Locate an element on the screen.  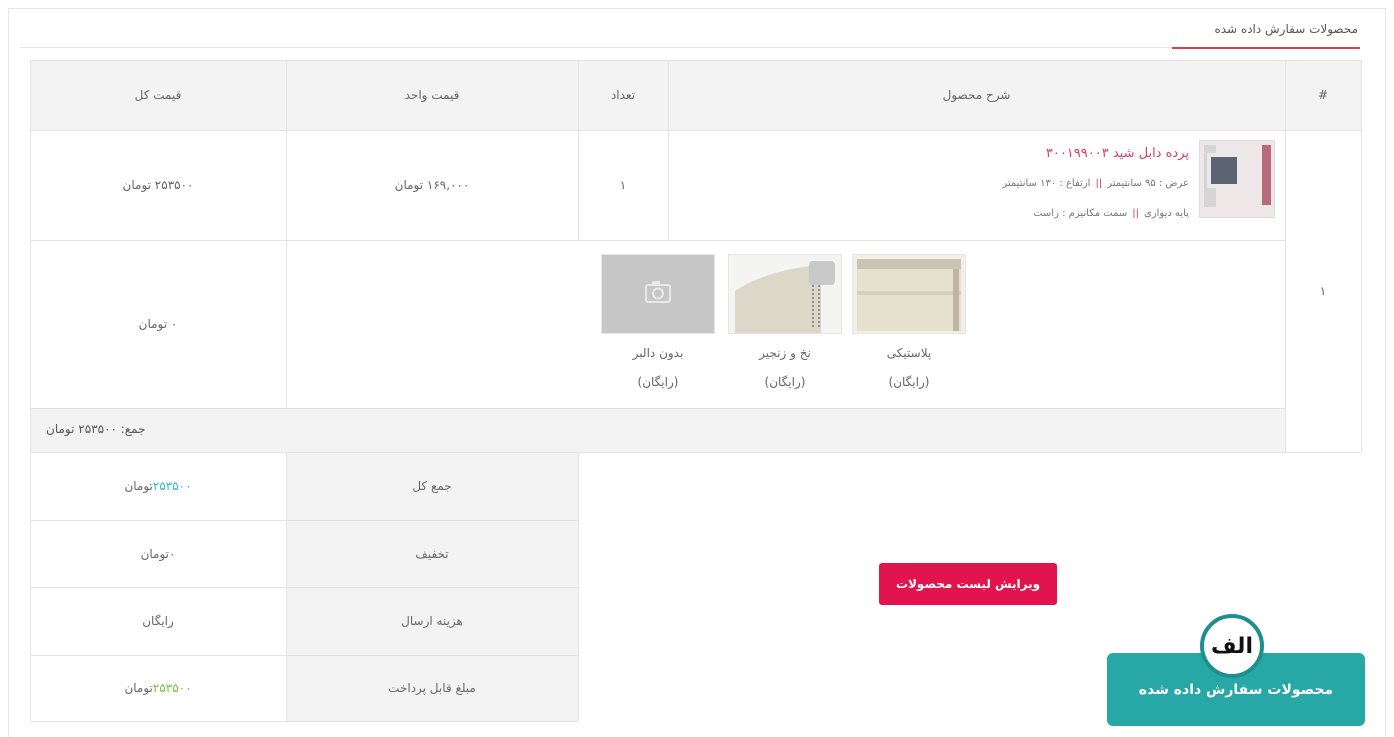
total-price: ۲۵۳۵۰۰ تومان is located at coordinates (158, 185).